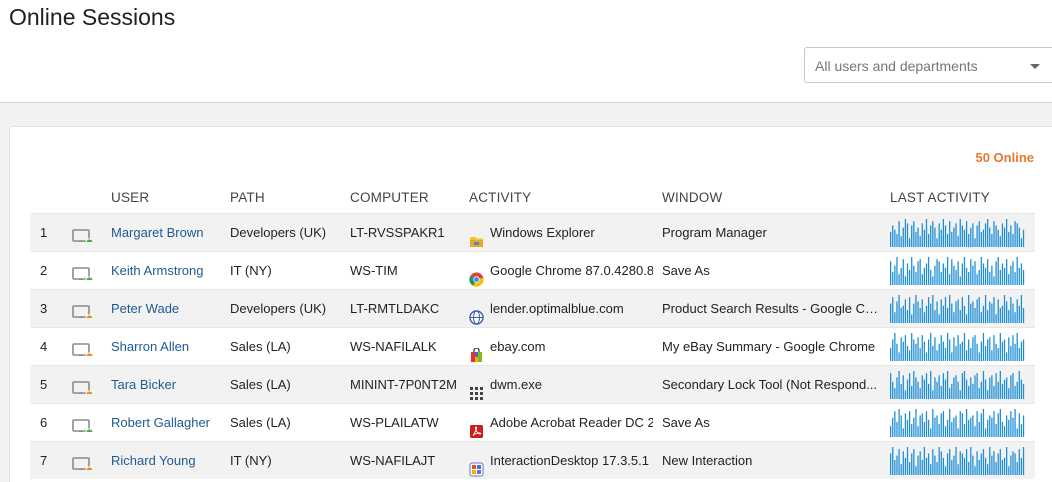 This screenshot has width=1052, height=482. I want to click on column-header-activity: ACTIVITY, so click(500, 197).